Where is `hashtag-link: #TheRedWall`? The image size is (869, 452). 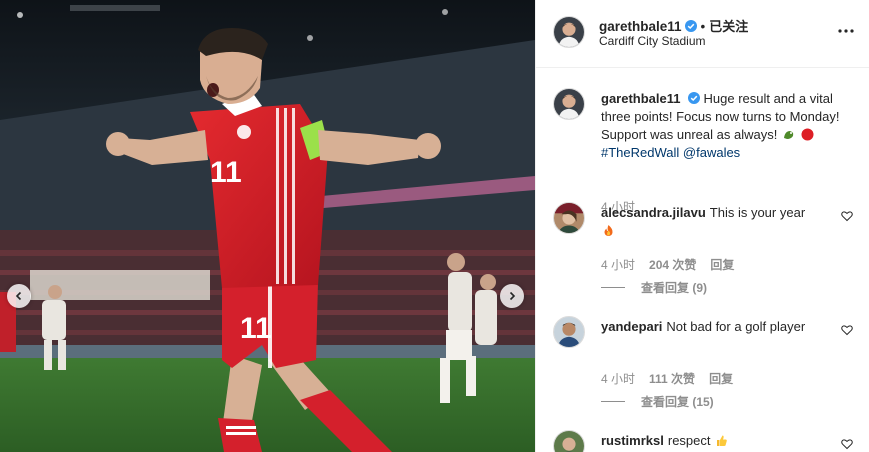 hashtag-link: #TheRedWall is located at coordinates (640, 152).